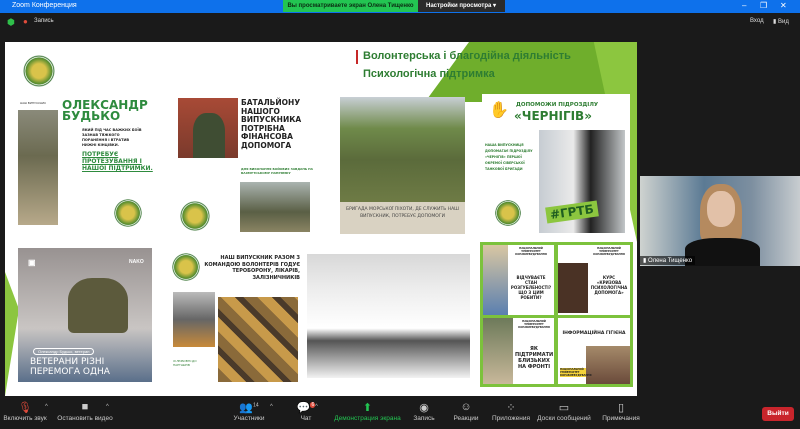 This screenshot has width=800, height=429. I want to click on decor-shape, so click(12, 334).